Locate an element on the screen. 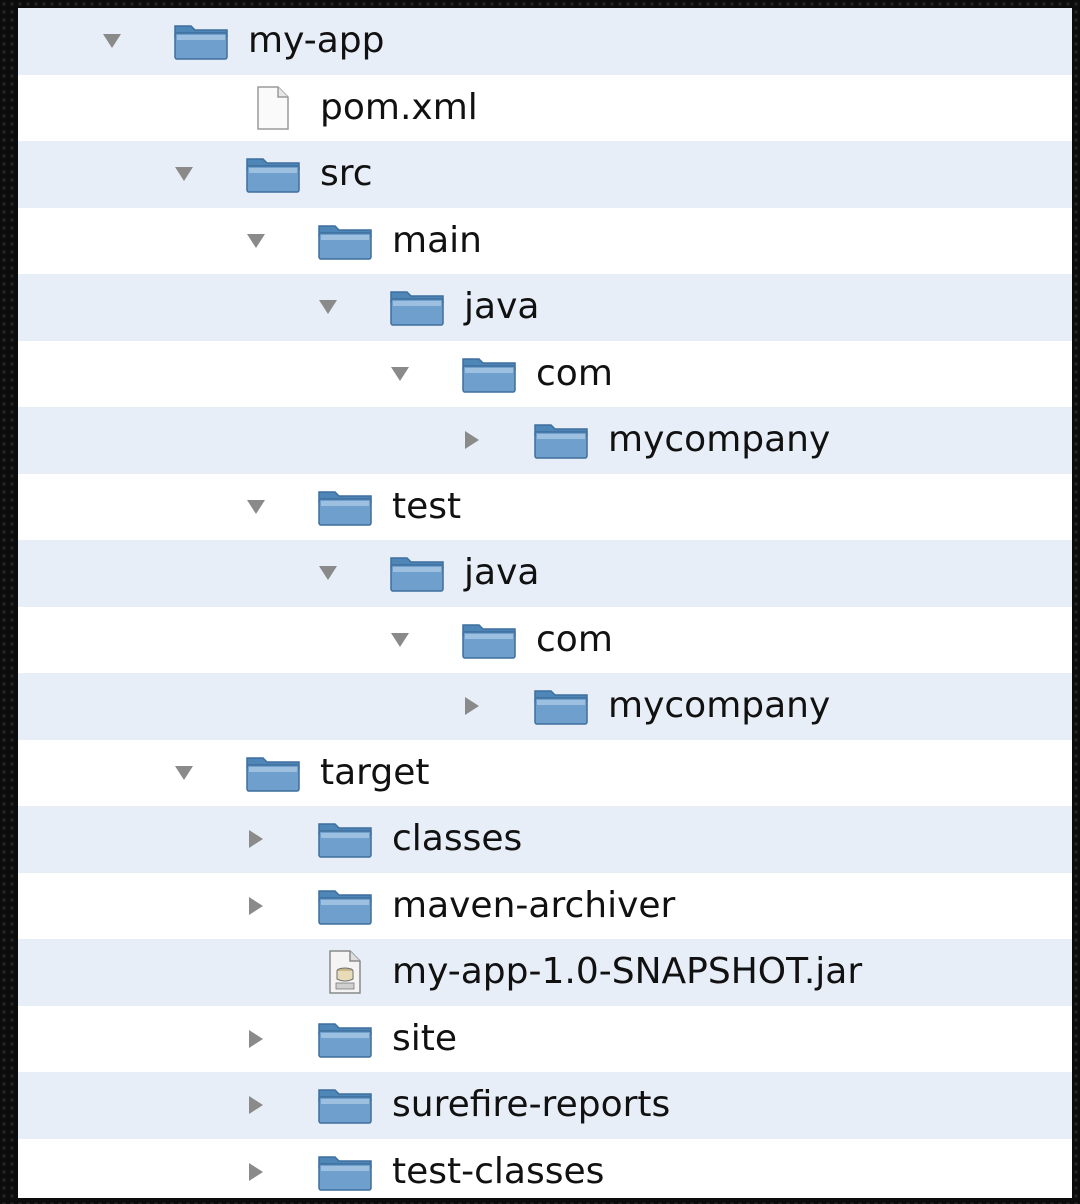 This screenshot has height=1204, width=1080. tree-row: test-classes is located at coordinates (545, 1168).